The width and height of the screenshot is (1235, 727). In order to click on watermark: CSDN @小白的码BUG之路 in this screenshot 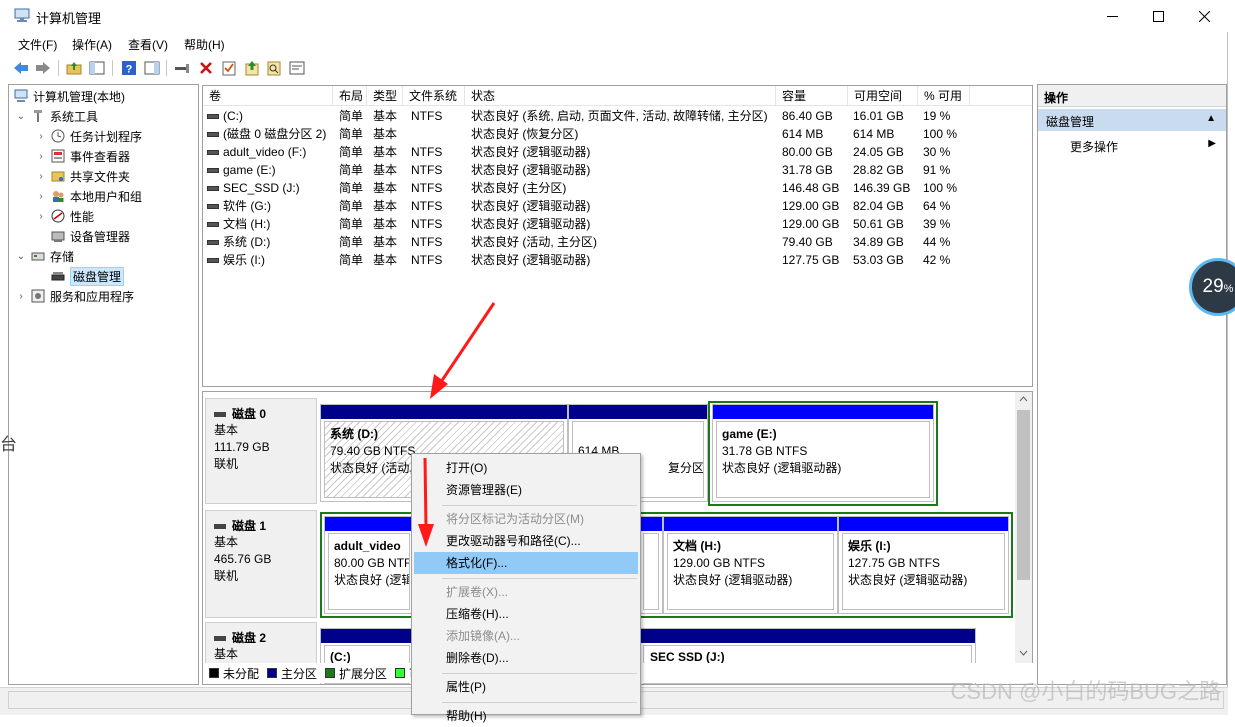, I will do `click(1085, 691)`.